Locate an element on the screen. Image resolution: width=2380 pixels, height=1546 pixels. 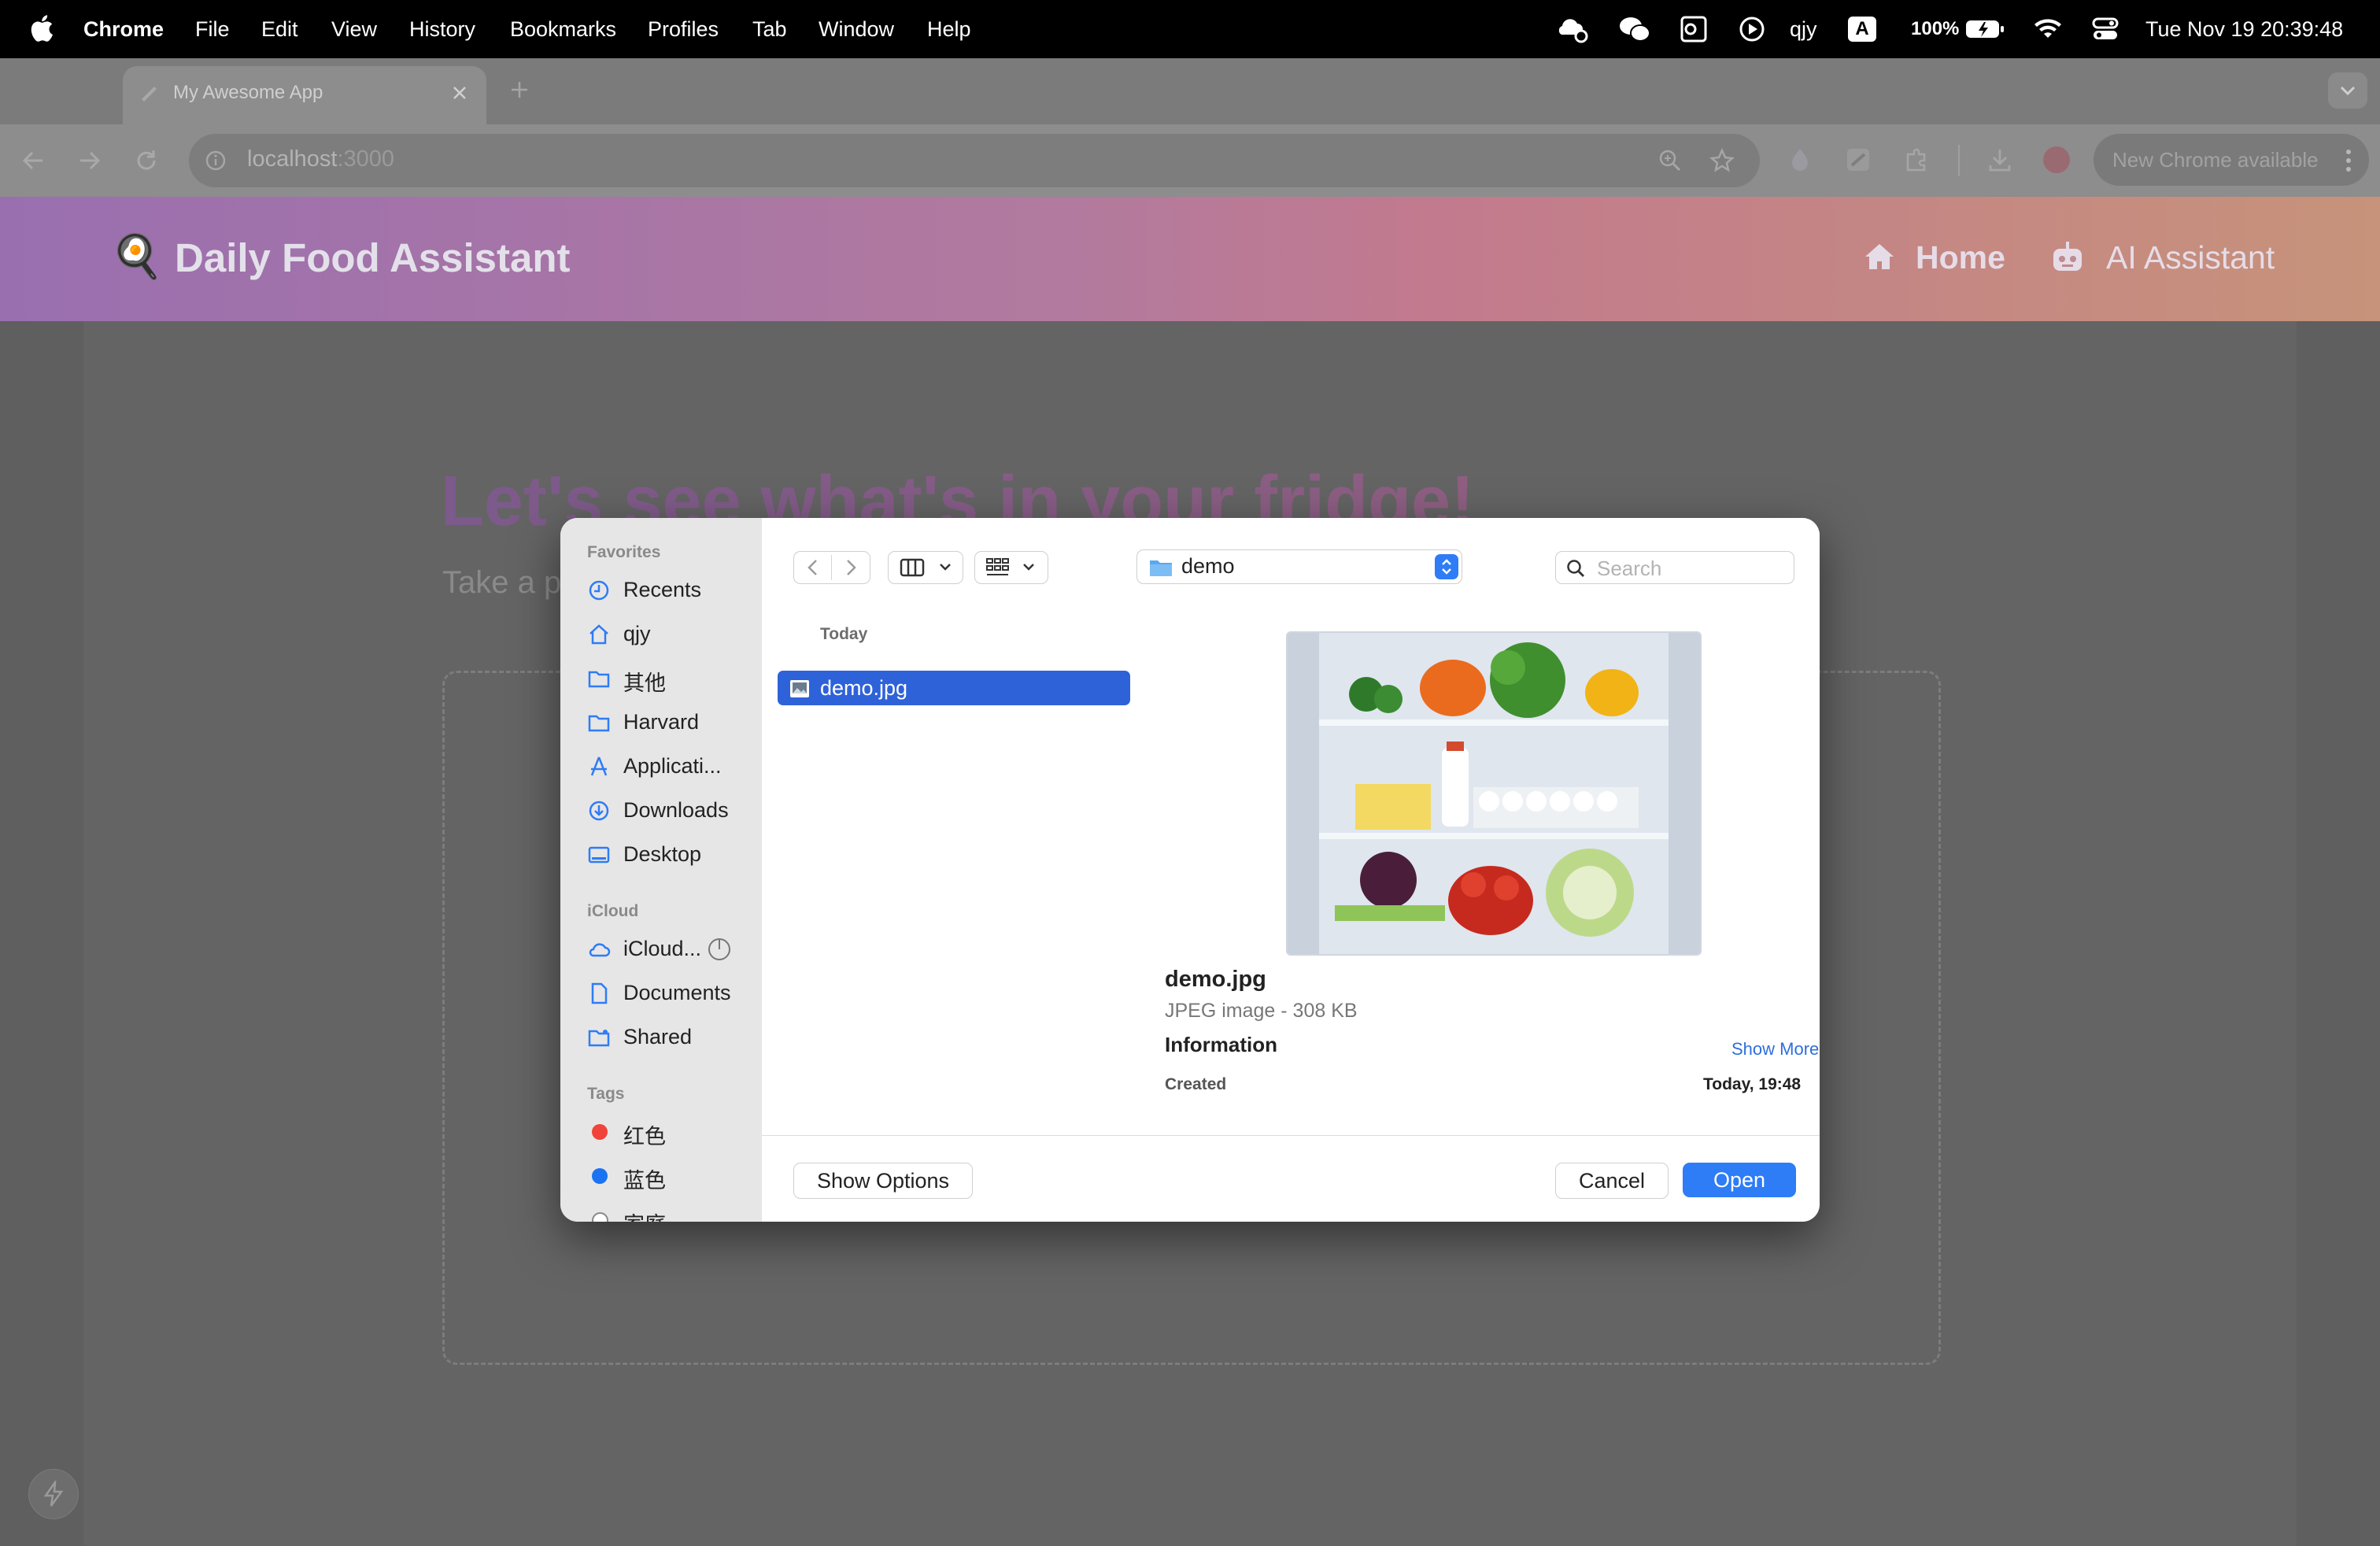
url-port: :3000 is located at coordinates (366, 159).